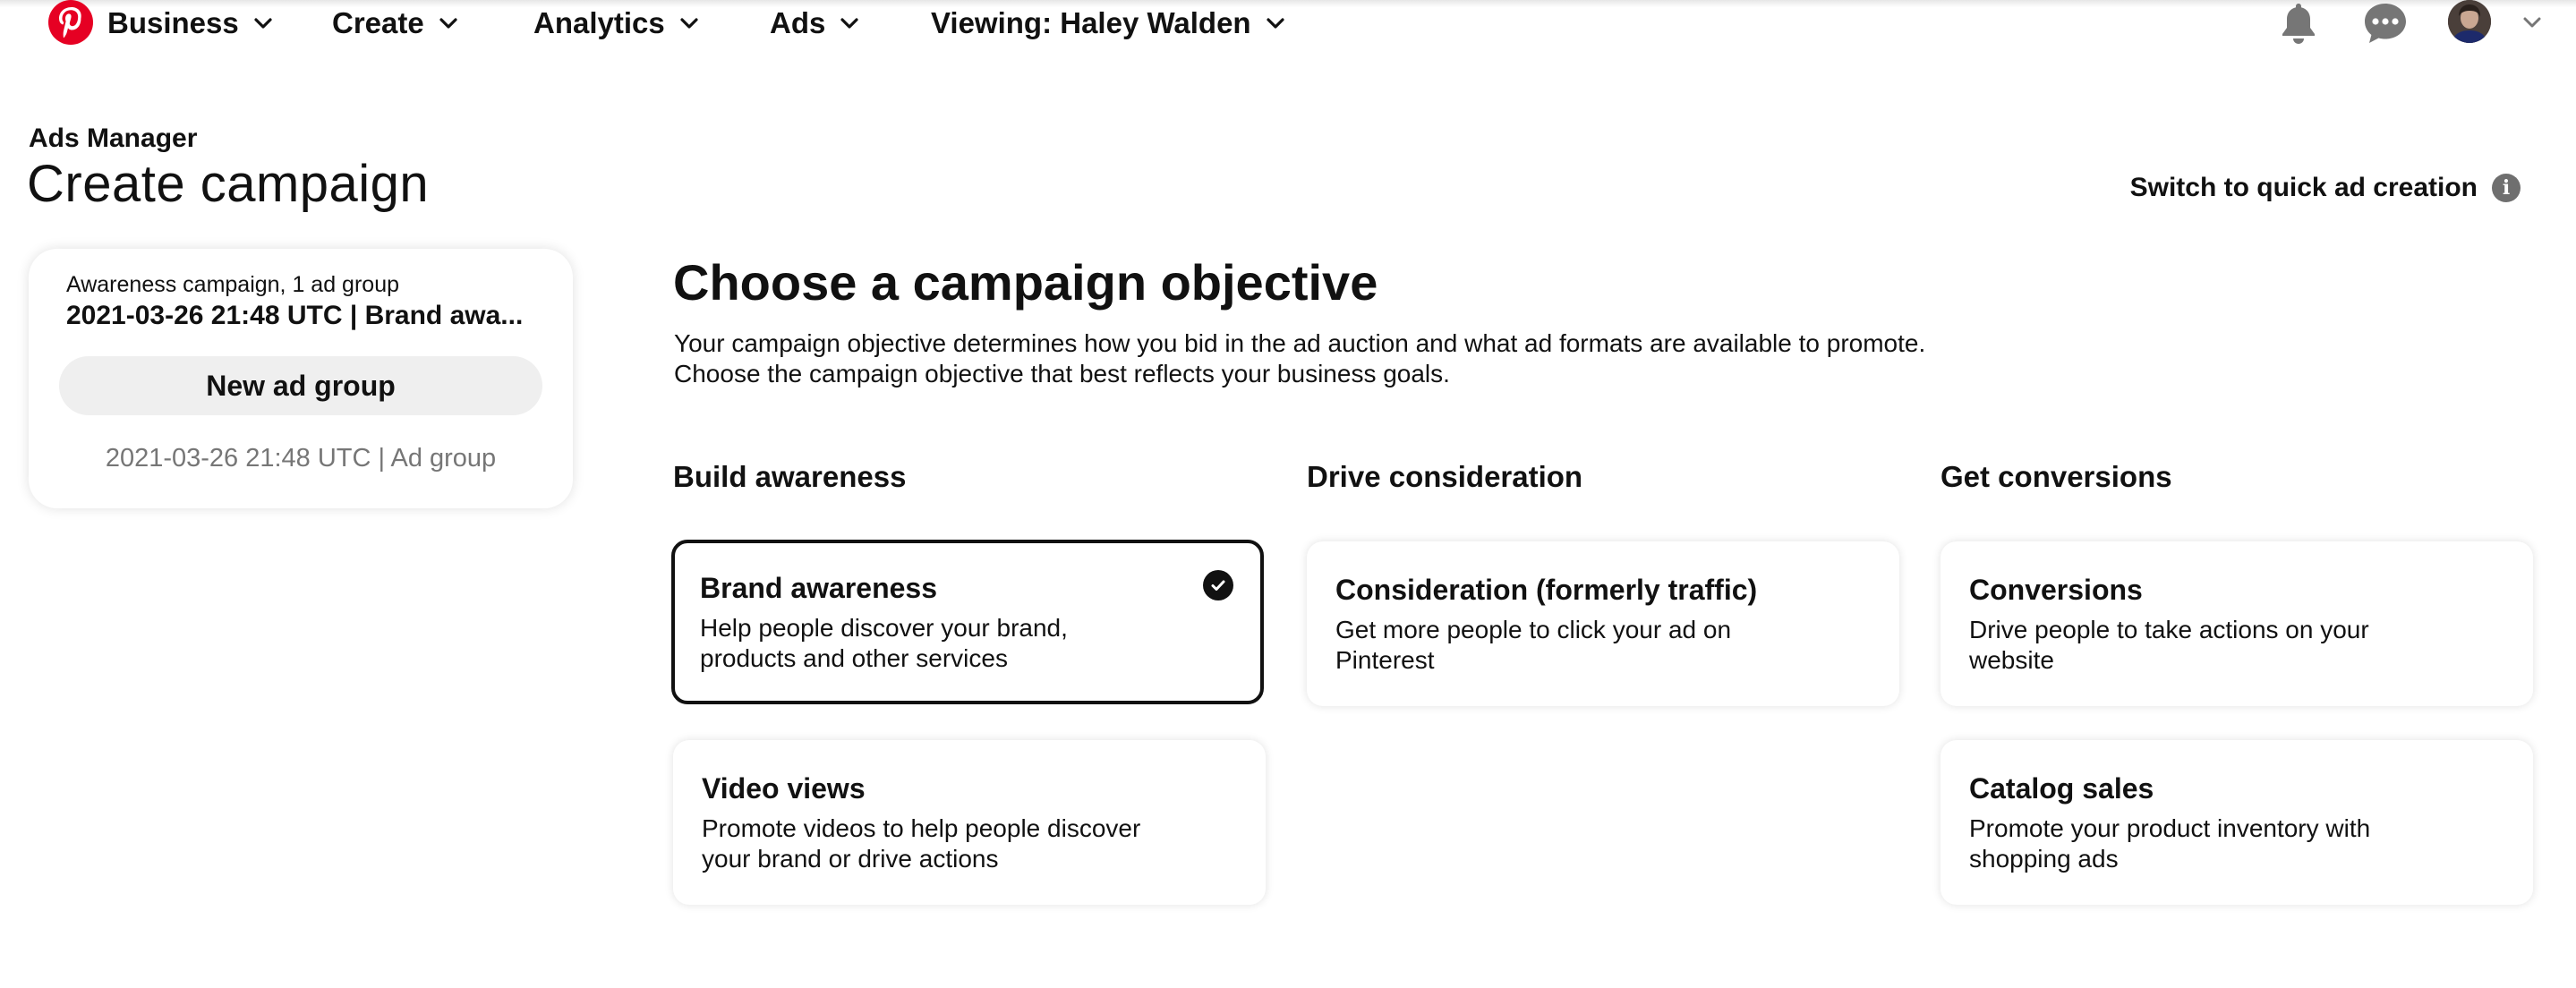 The height and width of the screenshot is (988, 2576). I want to click on switch-to-quick-ad-creation-link: Switch to quick ad creation i, so click(2325, 188).